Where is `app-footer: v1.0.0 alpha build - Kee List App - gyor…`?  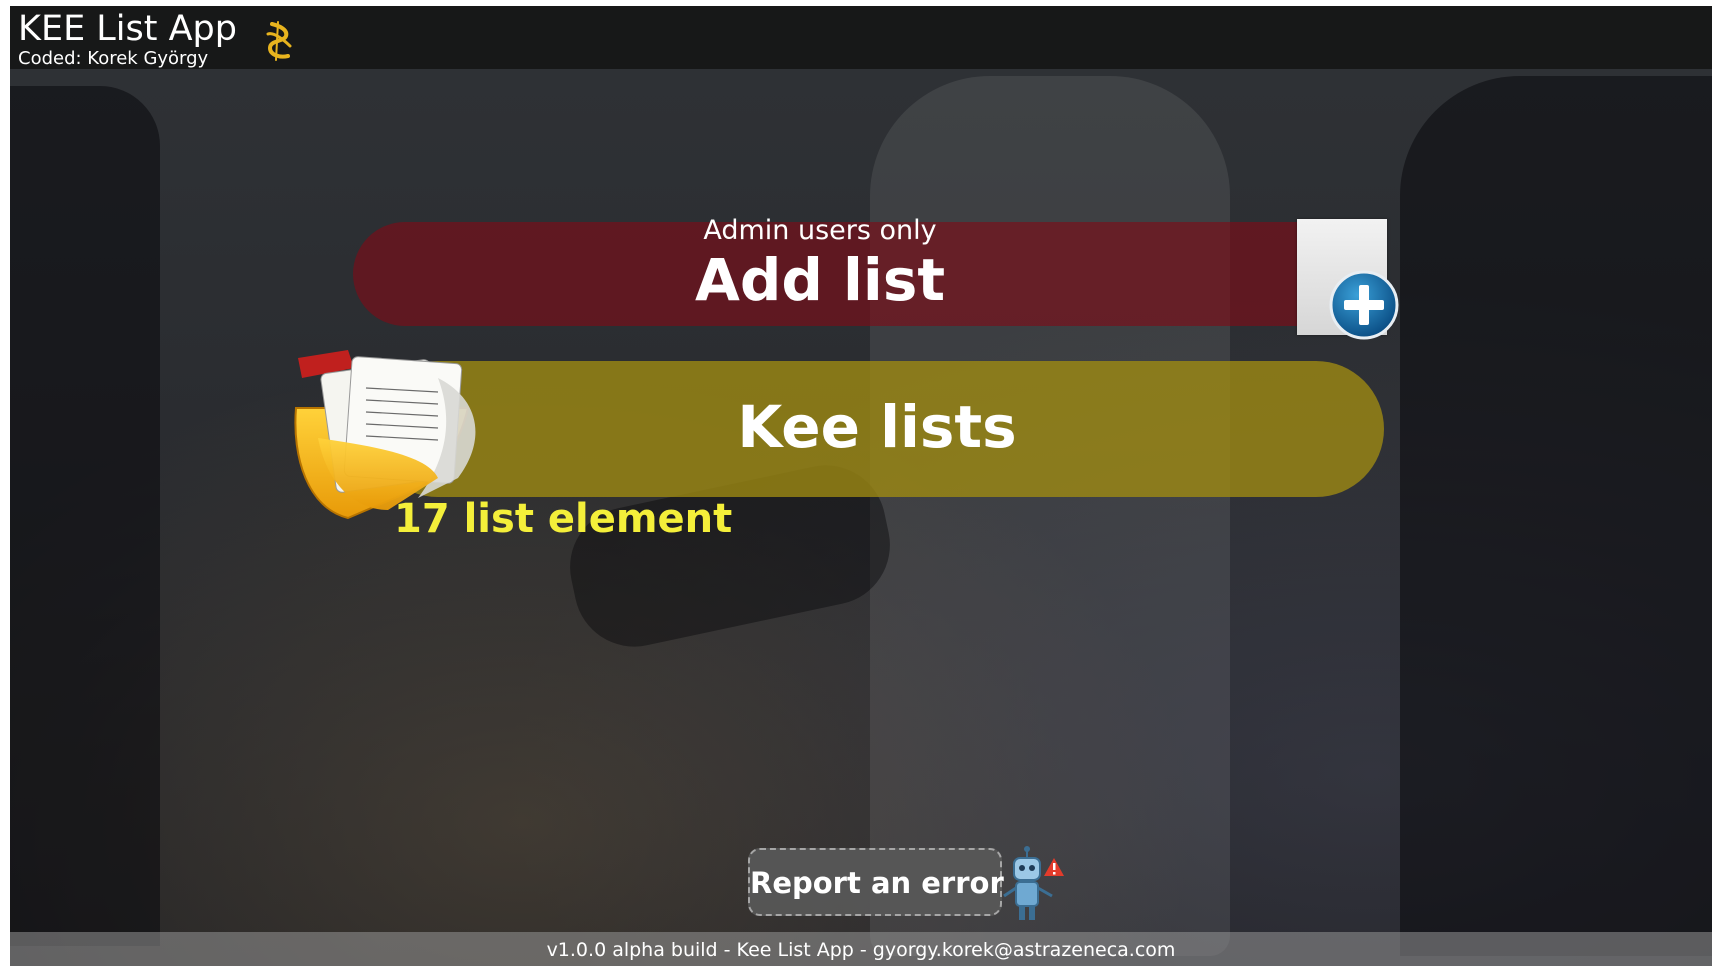
app-footer: v1.0.0 alpha build - Kee List App - gyor… is located at coordinates (861, 949).